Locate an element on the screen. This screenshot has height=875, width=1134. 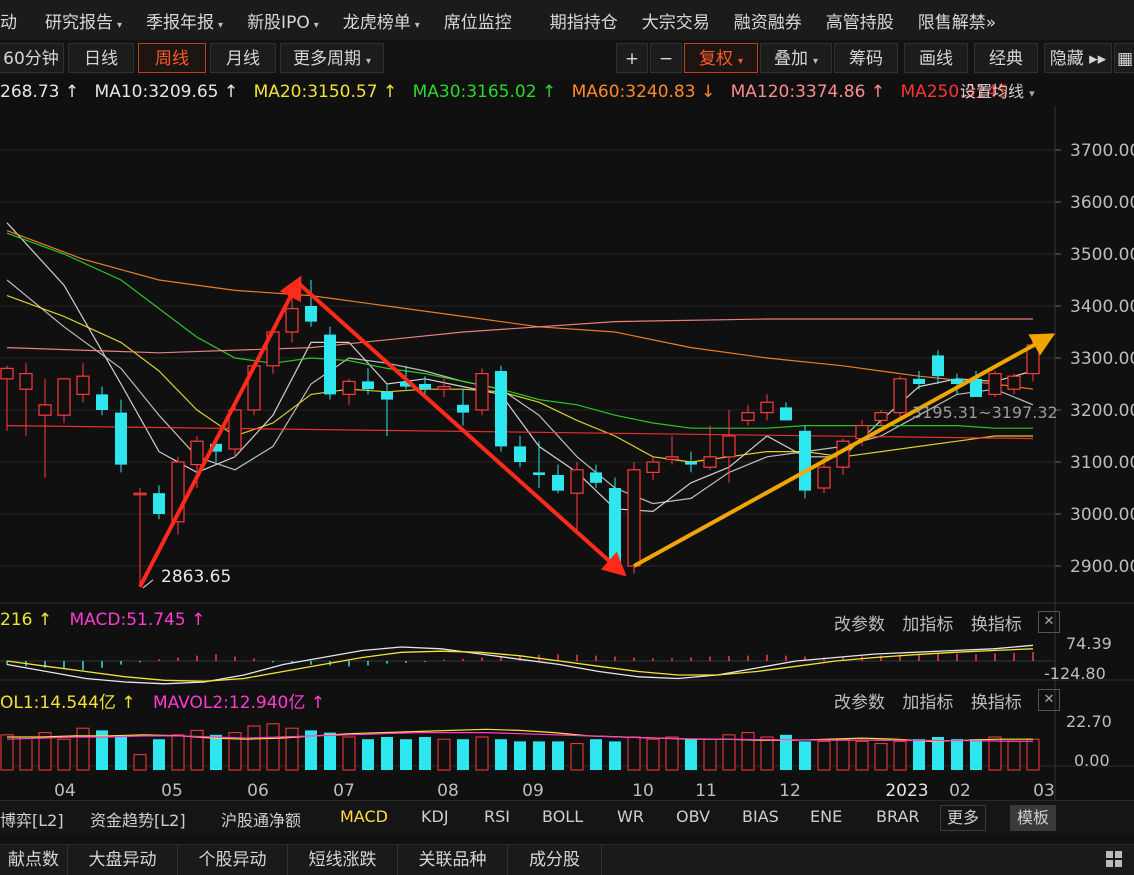
draw-line-button: 画线 is located at coordinates (936, 58).